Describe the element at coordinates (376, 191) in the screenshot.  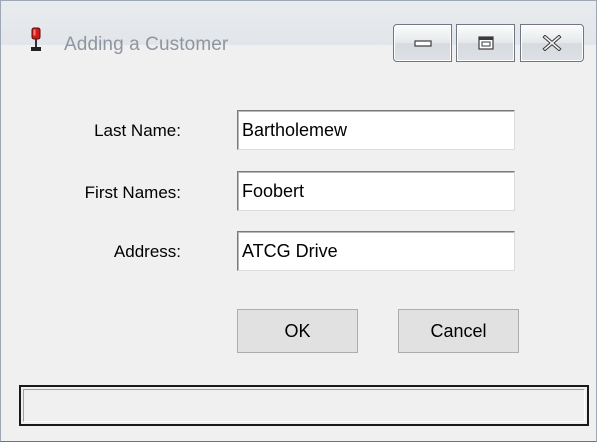
I see `first-names-input` at that location.